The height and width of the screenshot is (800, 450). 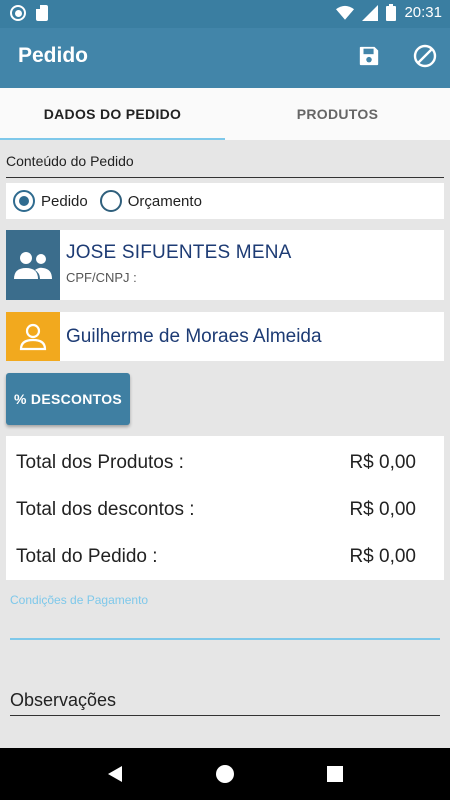 I want to click on observations-field: Observações, so click(x=63, y=700).